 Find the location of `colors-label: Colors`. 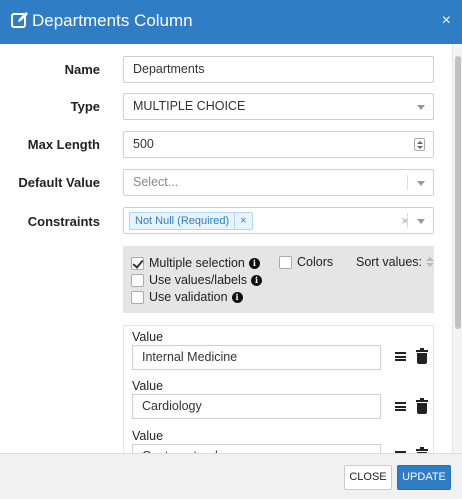

colors-label: Colors is located at coordinates (315, 262).